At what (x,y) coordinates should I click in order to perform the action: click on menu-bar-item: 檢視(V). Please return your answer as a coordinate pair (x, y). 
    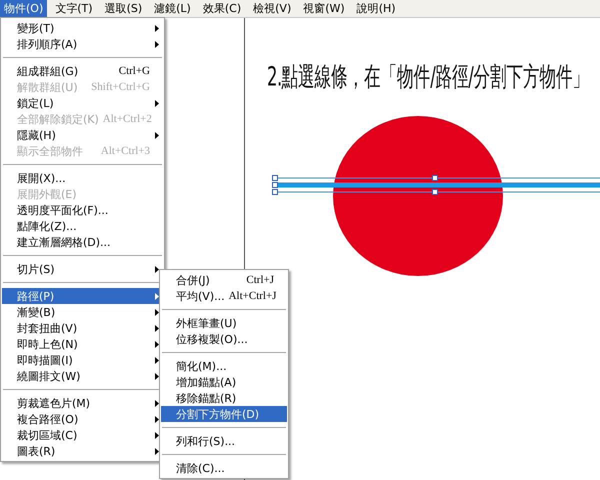
    Looking at the image, I should click on (272, 8).